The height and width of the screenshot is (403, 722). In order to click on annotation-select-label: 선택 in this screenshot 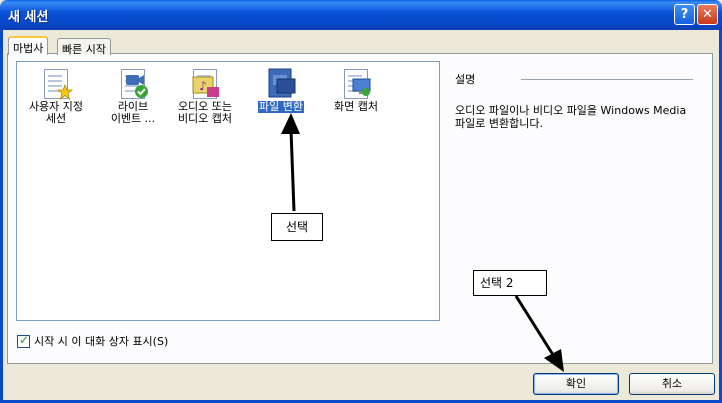, I will do `click(297, 227)`.